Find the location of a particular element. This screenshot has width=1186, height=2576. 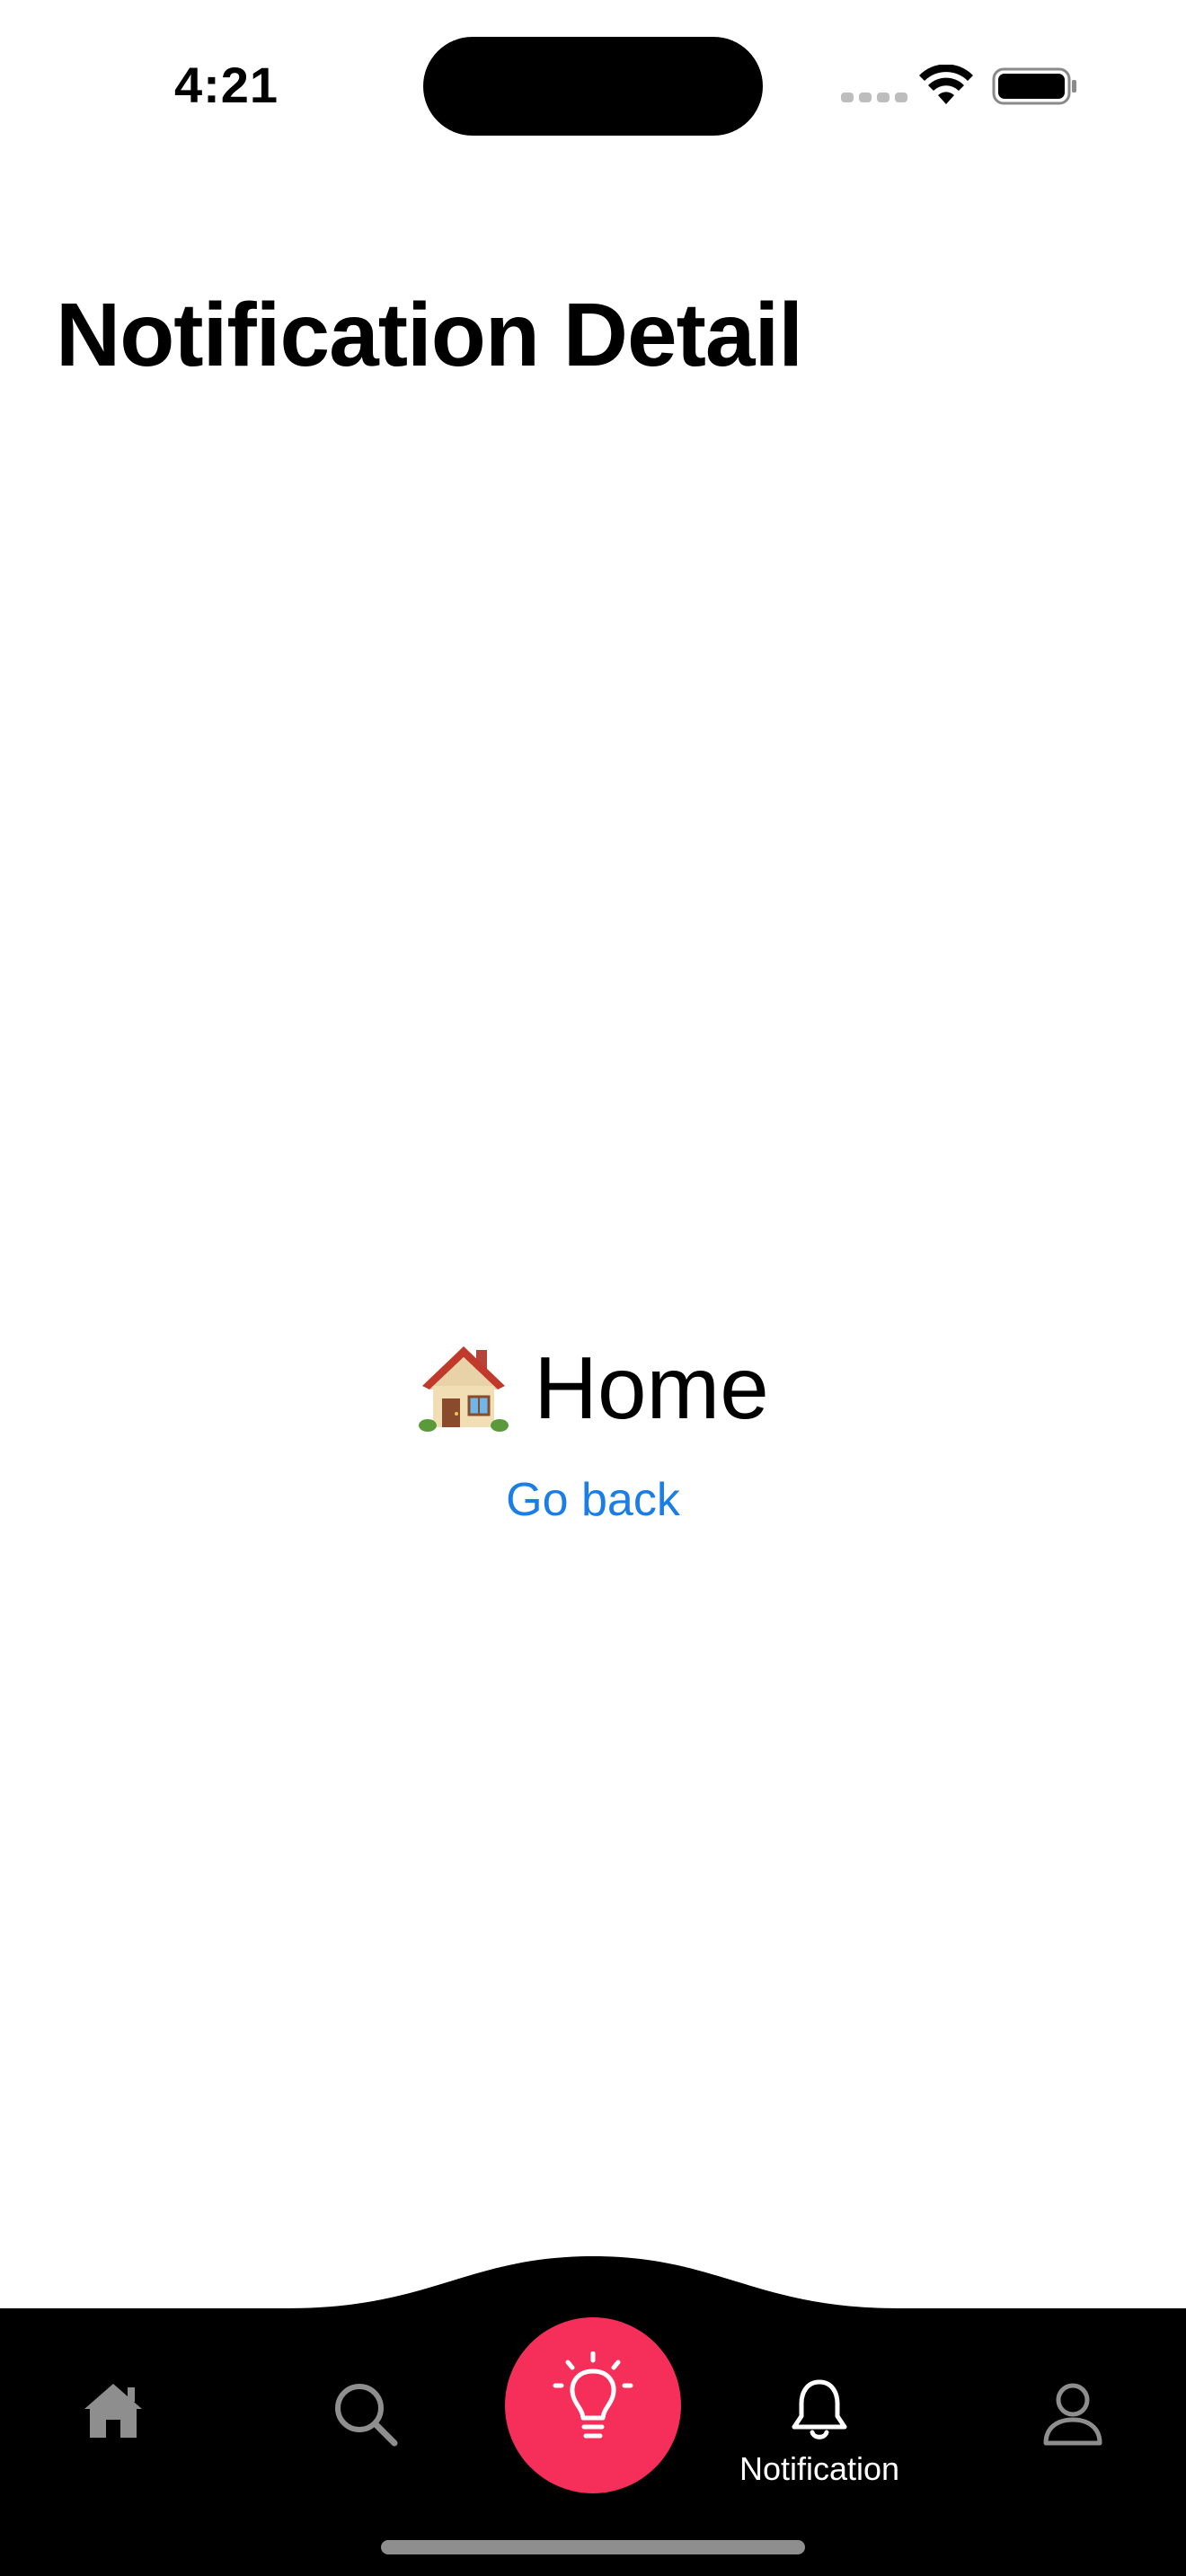

home-heading: Home is located at coordinates (593, 1387).